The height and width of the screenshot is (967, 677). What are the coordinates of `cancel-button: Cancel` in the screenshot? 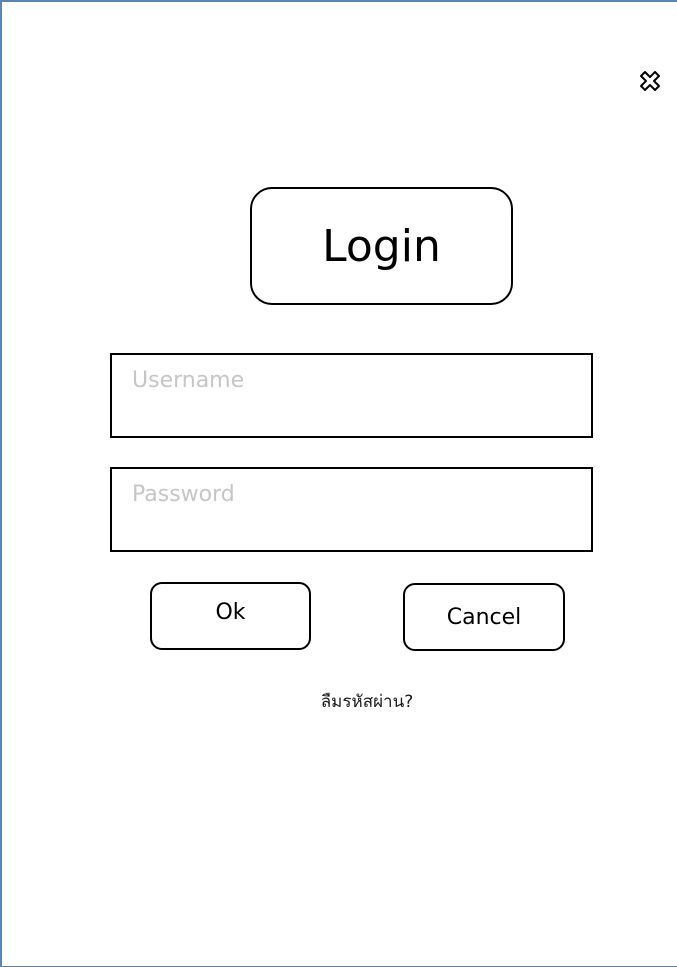 It's located at (484, 617).